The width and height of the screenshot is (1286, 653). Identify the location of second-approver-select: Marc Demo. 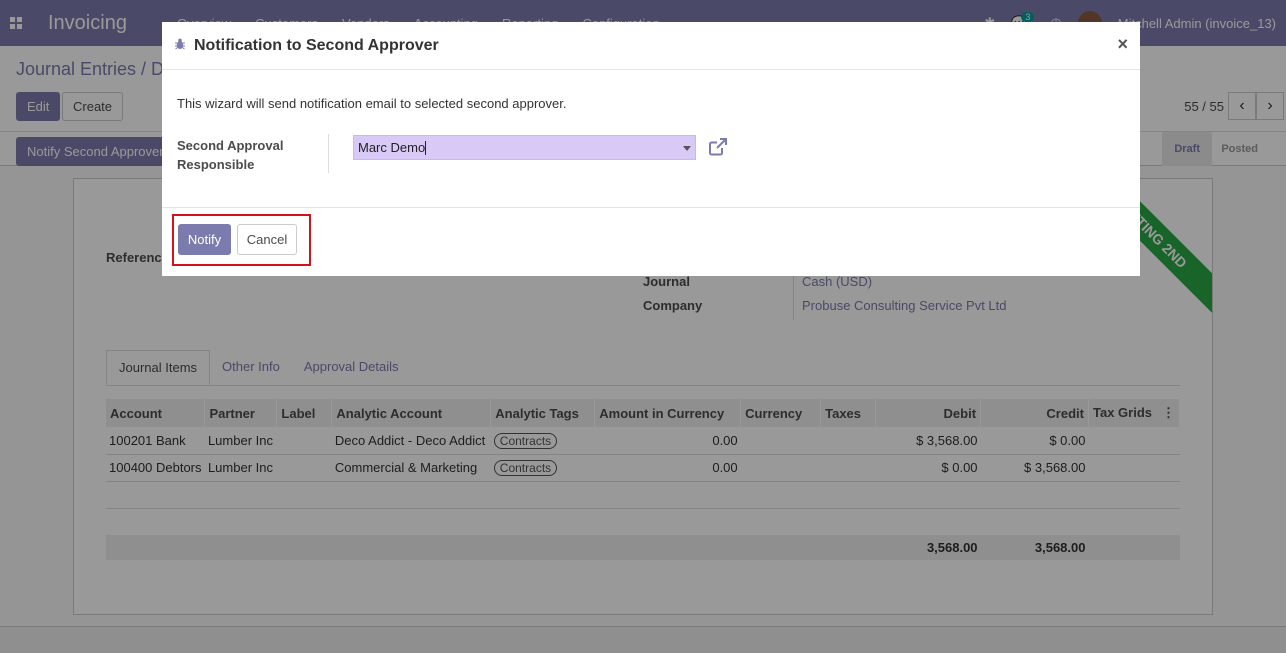
(524, 147).